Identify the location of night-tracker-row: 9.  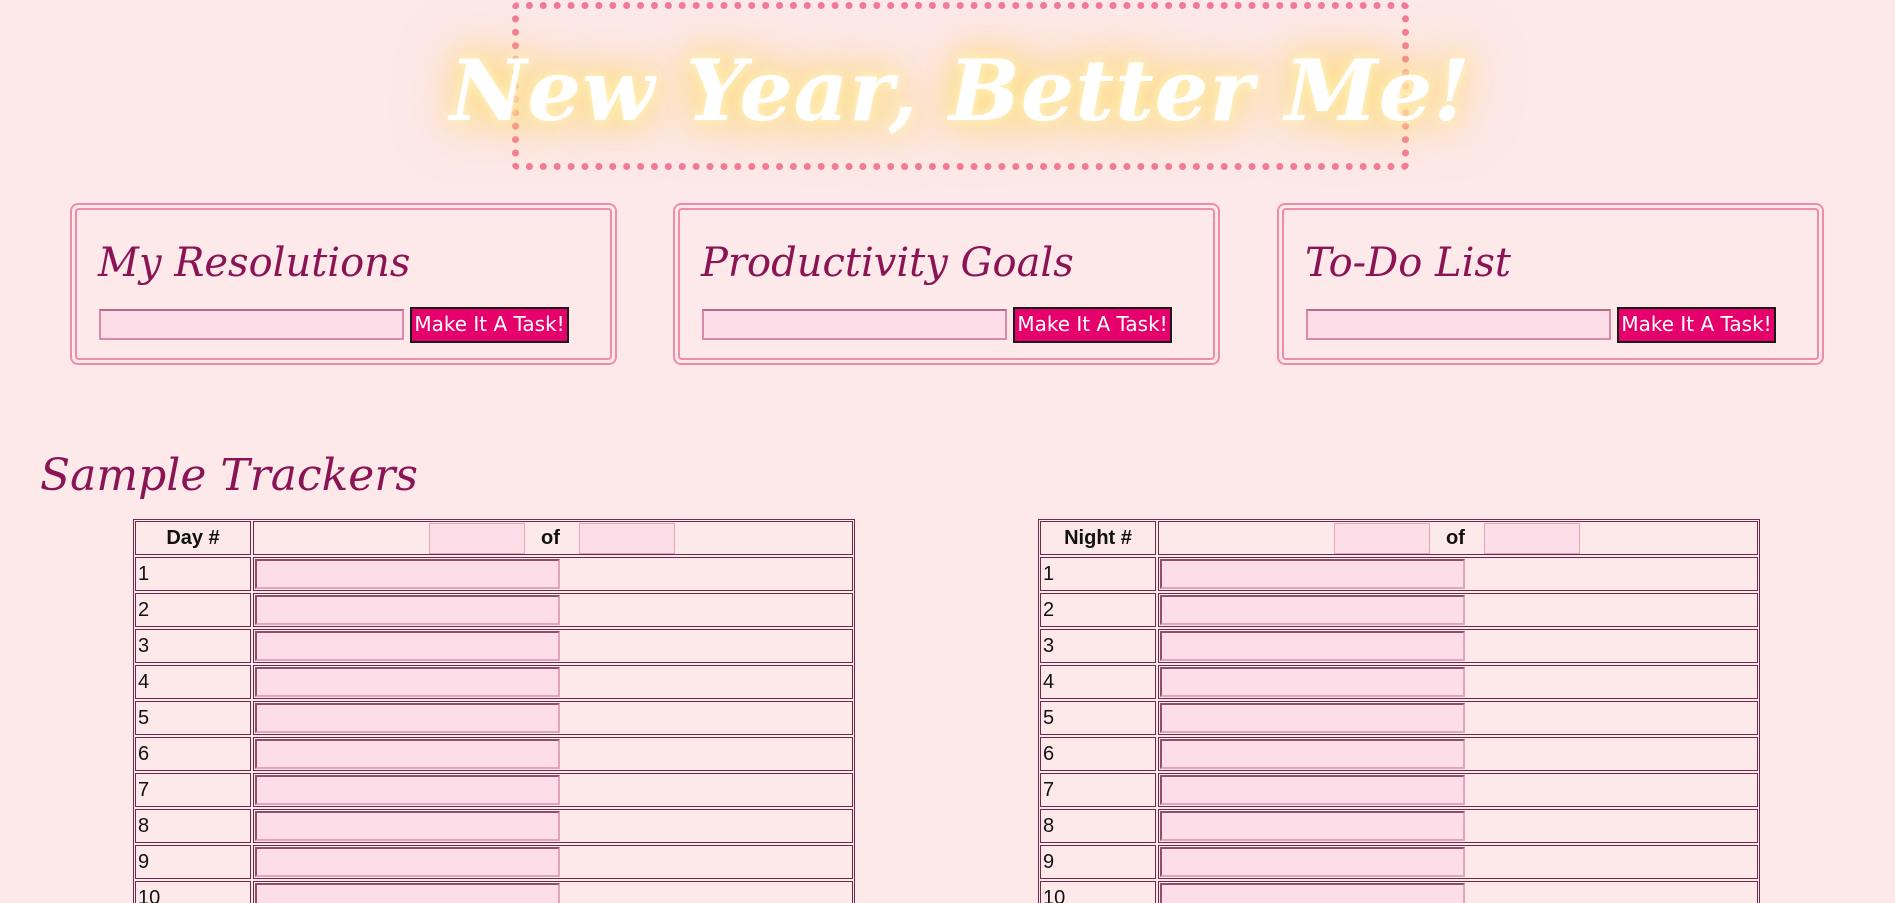
(1399, 862).